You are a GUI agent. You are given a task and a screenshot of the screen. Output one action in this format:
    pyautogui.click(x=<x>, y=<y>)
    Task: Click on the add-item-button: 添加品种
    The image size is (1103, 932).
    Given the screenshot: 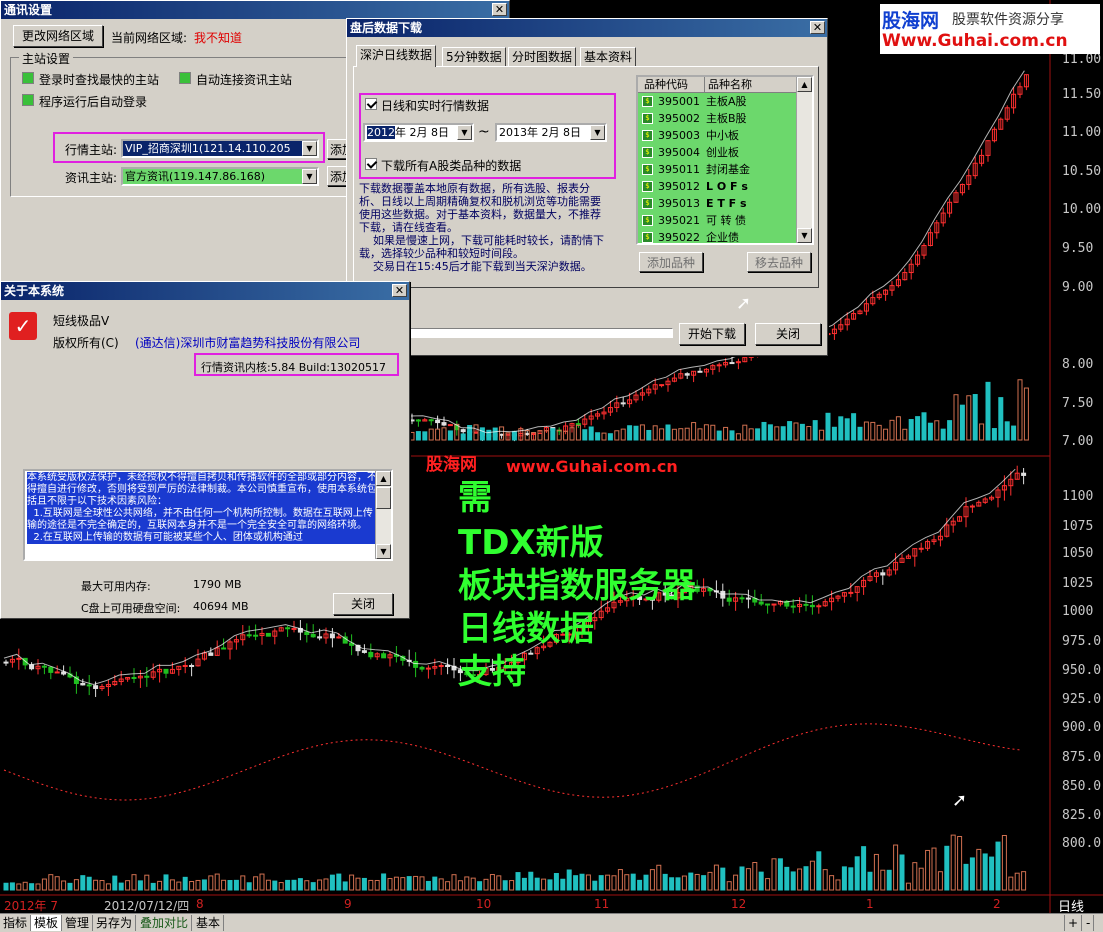 What is the action you would take?
    pyautogui.click(x=671, y=262)
    